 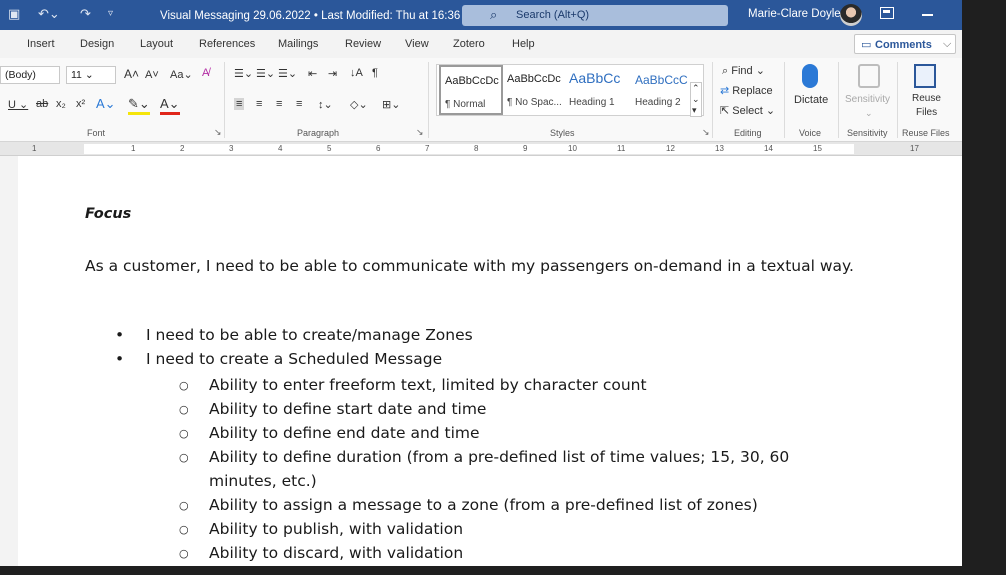 I want to click on font-color-icon: A⌄, so click(x=170, y=105).